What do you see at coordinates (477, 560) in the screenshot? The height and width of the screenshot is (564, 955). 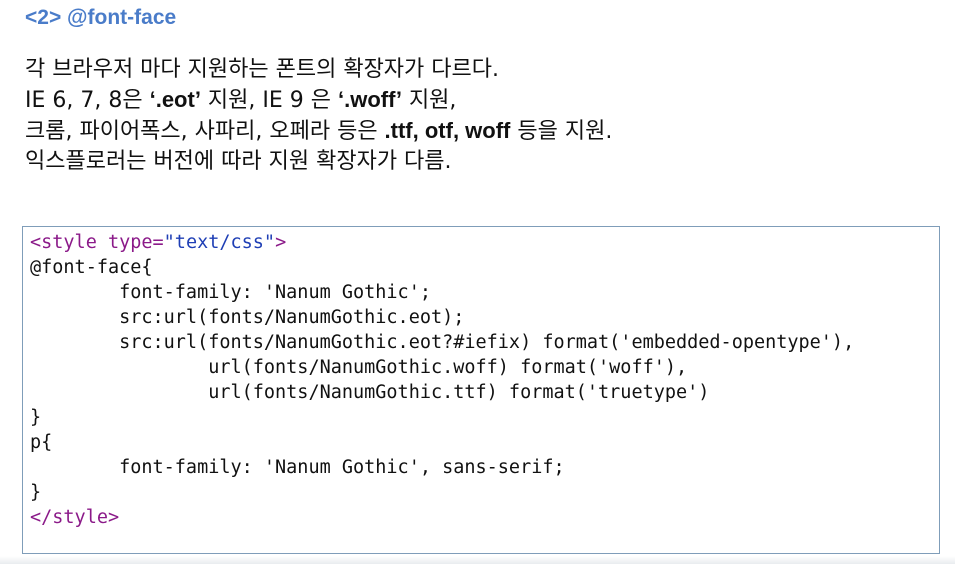 I see `bottom-edge-shadow` at bounding box center [477, 560].